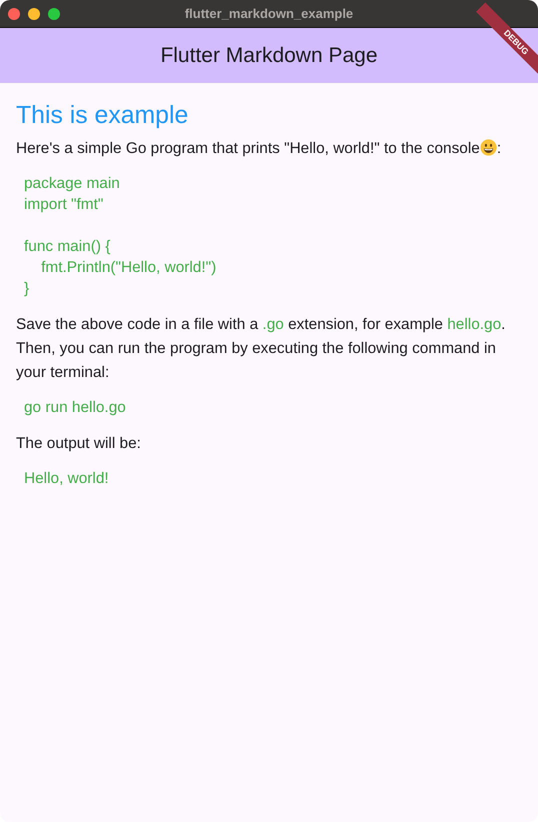 This screenshot has width=538, height=822. Describe the element at coordinates (34, 14) in the screenshot. I see `minimize-button` at that location.